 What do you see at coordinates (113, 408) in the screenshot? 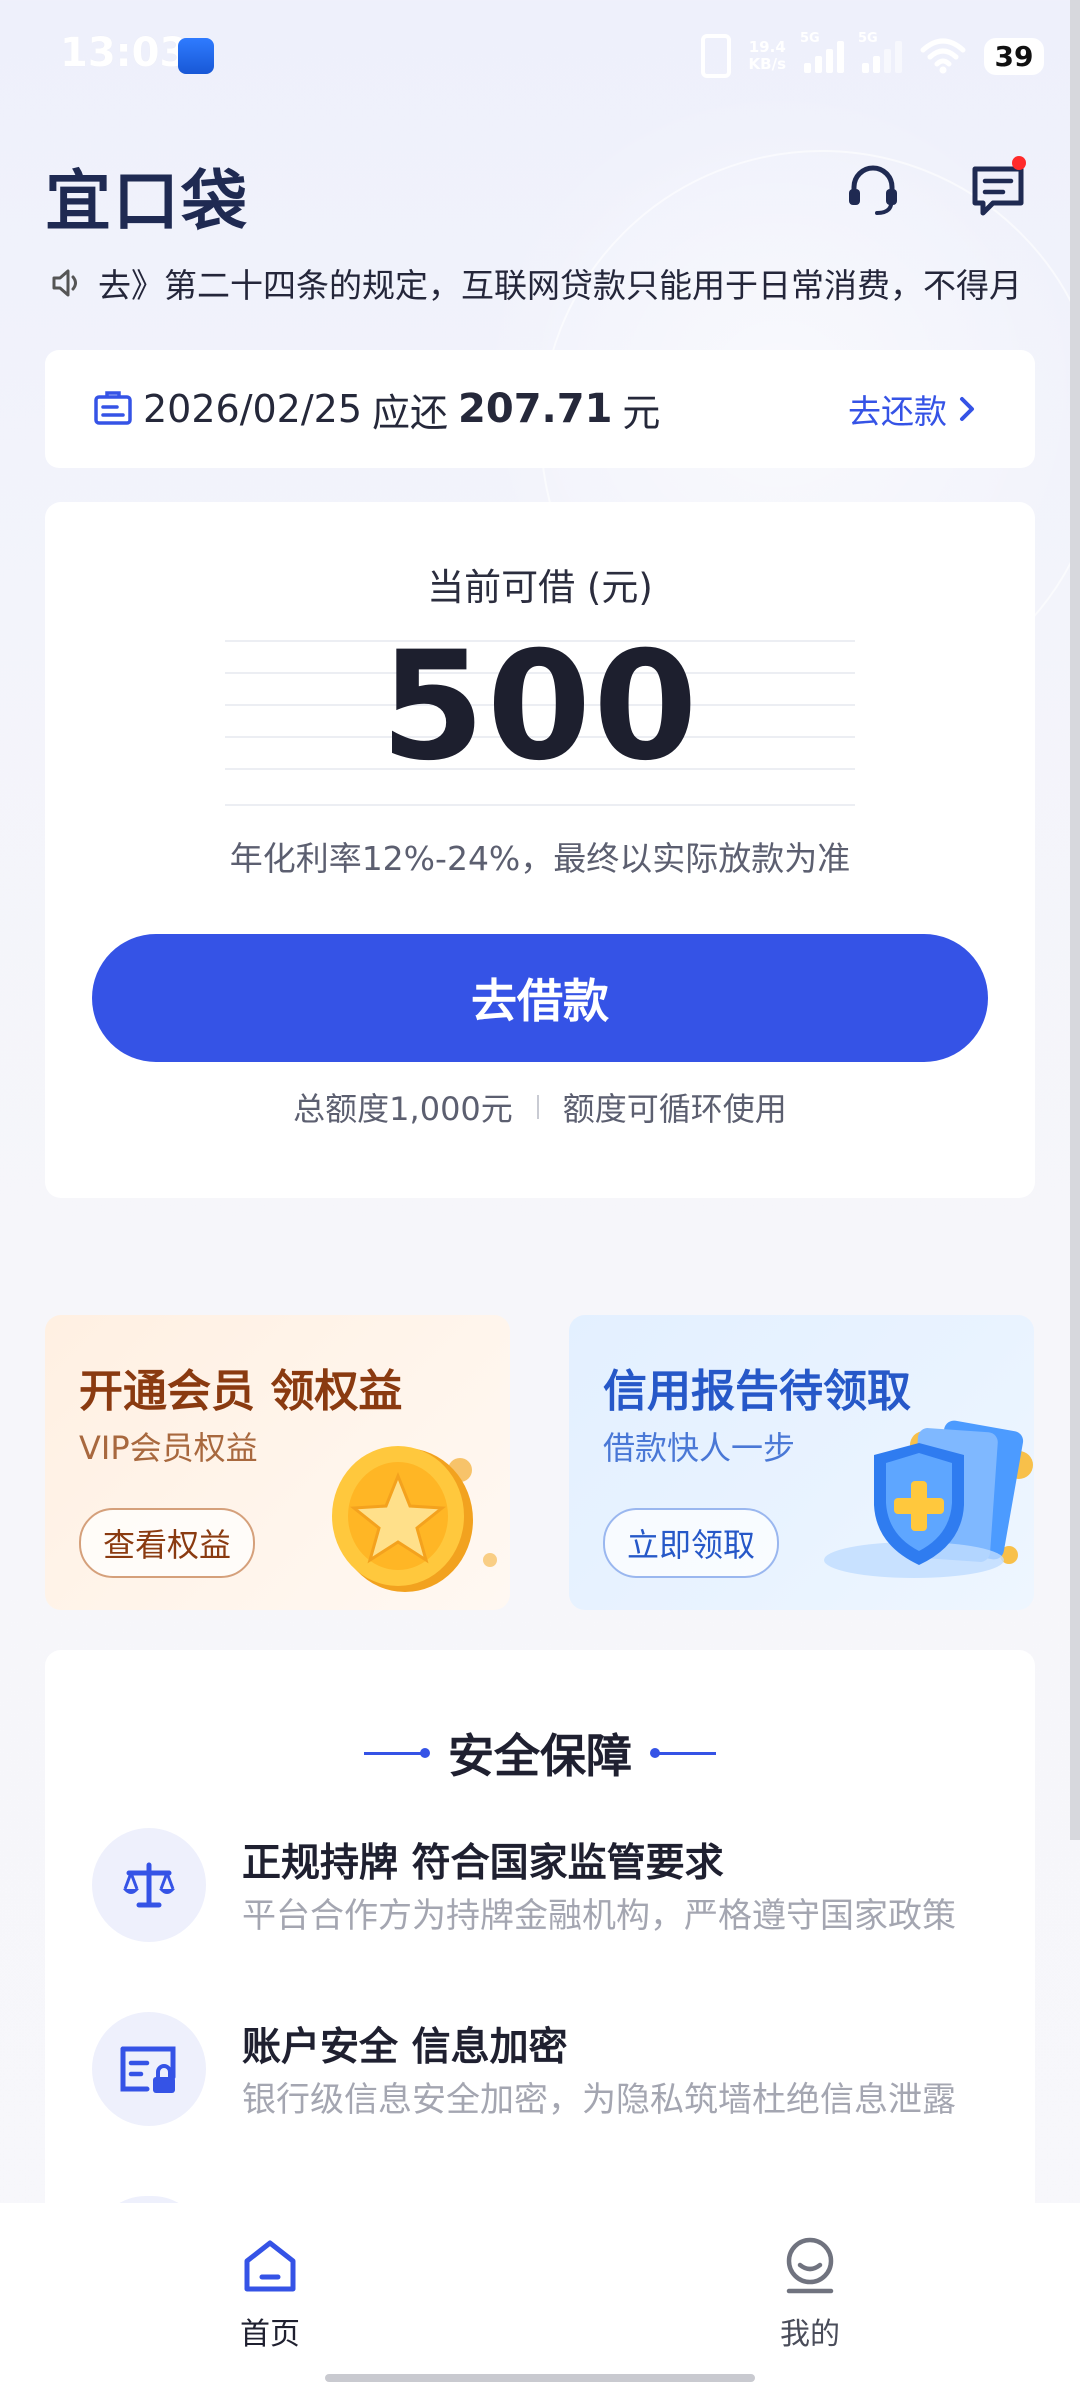
I see `bill-icon` at bounding box center [113, 408].